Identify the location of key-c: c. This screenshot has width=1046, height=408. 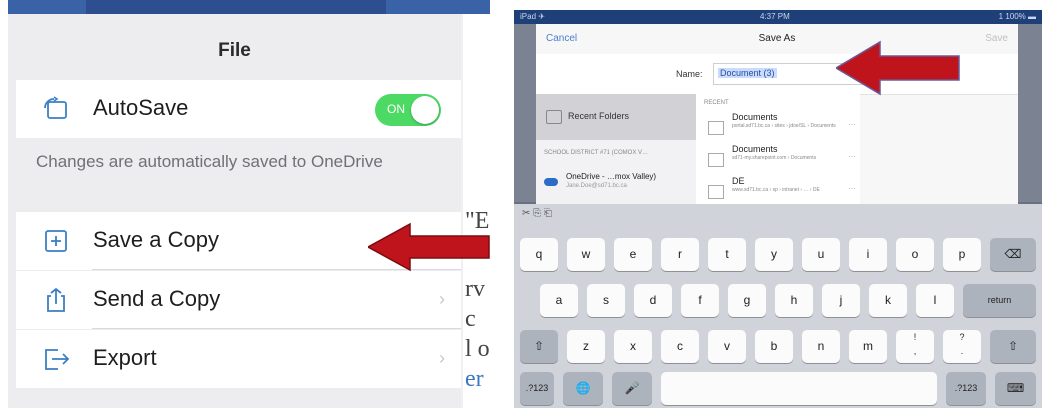
(680, 346).